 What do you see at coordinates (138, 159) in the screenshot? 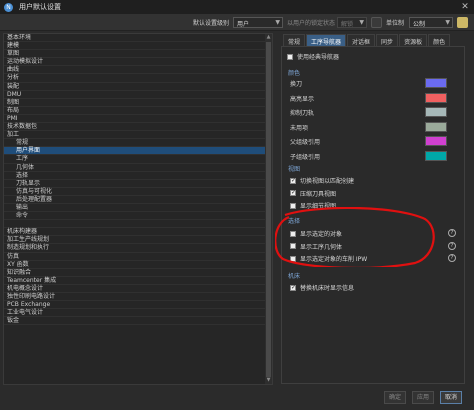
I see `tree-item: 工序` at bounding box center [138, 159].